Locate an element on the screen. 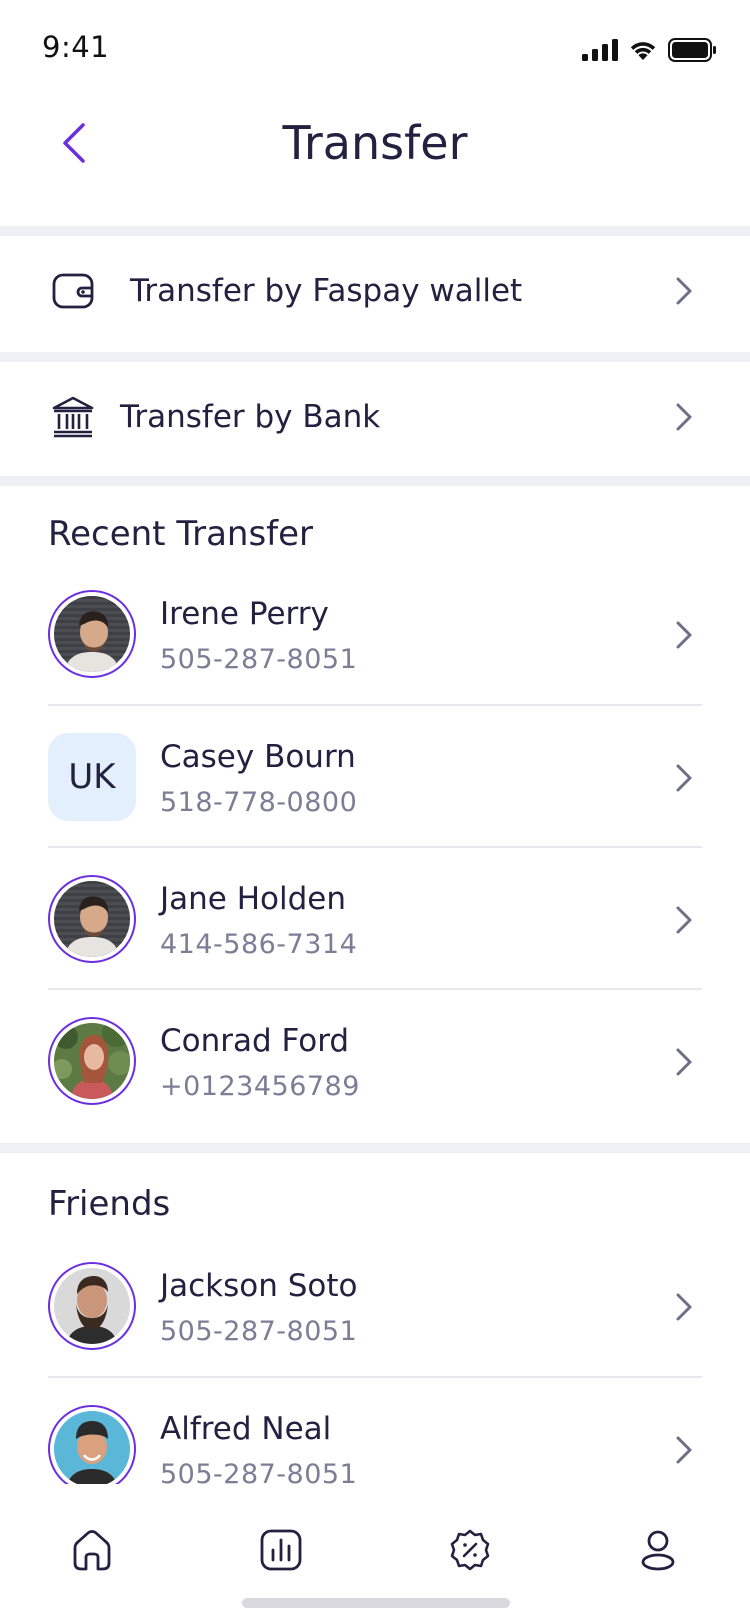 The image size is (750, 1624). status-bar: 9:41 is located at coordinates (375, 50).